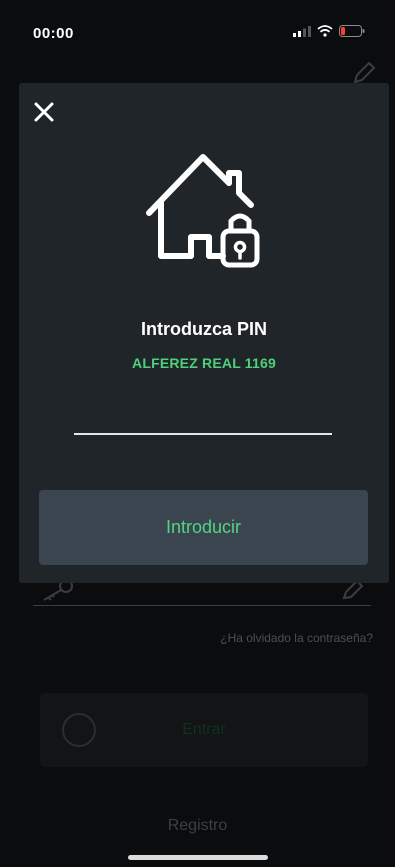 The width and height of the screenshot is (395, 867). Describe the element at coordinates (296, 638) in the screenshot. I see `forgot-password-link: ¿Ha olvidado la contraseña?` at that location.